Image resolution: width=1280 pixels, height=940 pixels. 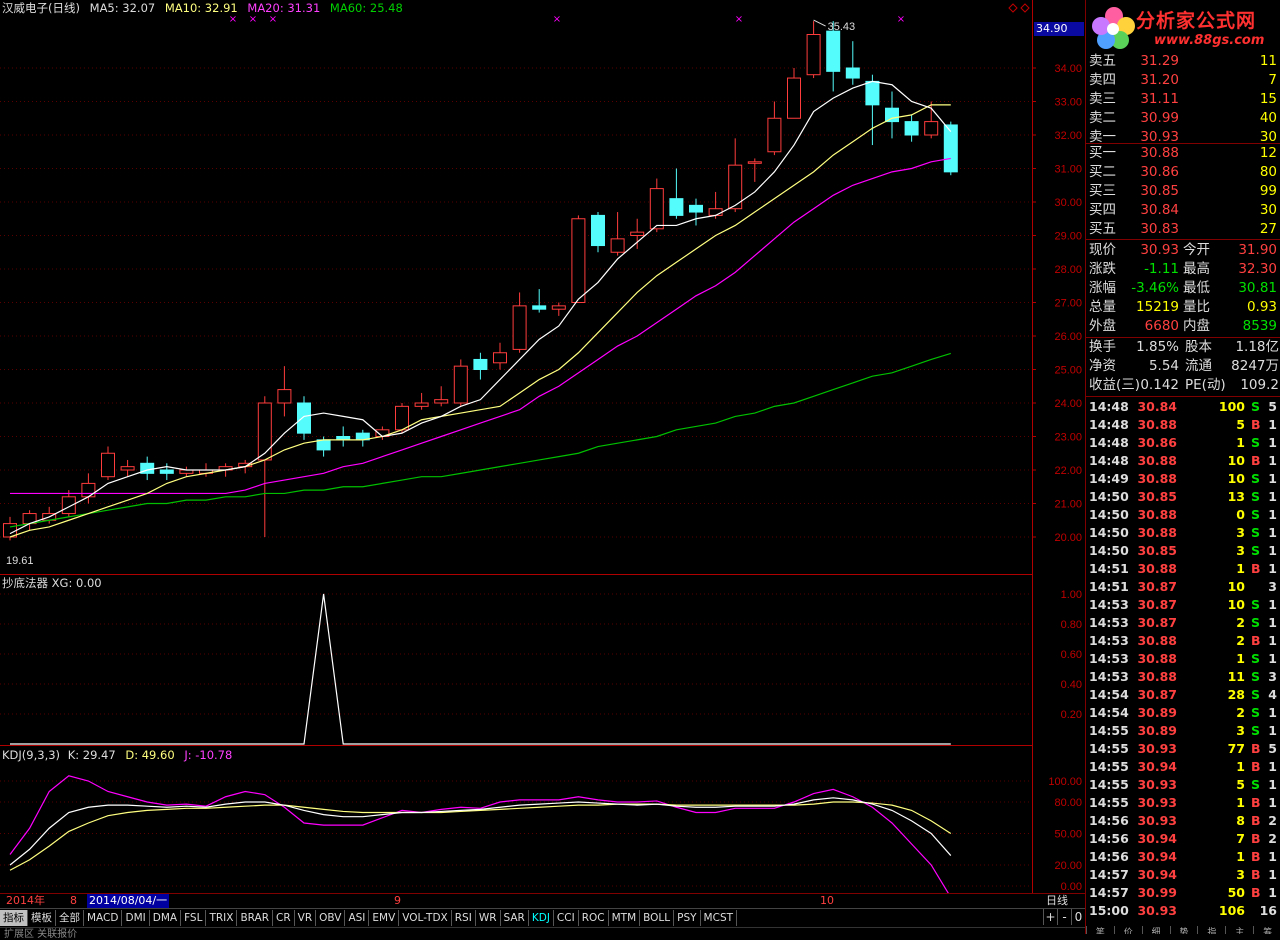 What do you see at coordinates (1239, 930) in the screenshot?
I see `panel-tab: 主` at bounding box center [1239, 930].